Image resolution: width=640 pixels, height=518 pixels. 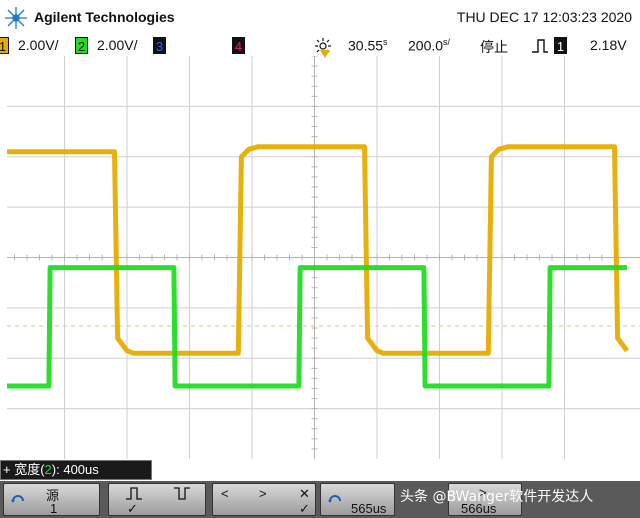 I want to click on ch4-indicator: 4, so click(x=238, y=45).